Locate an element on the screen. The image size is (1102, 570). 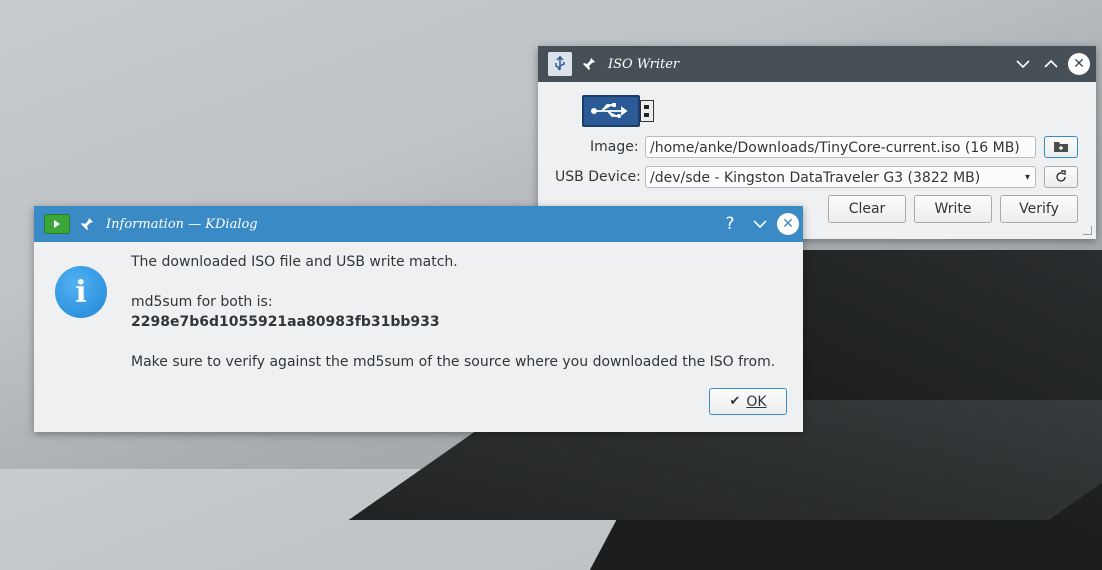
usb-device-label: USB Device: is located at coordinates (598, 177).